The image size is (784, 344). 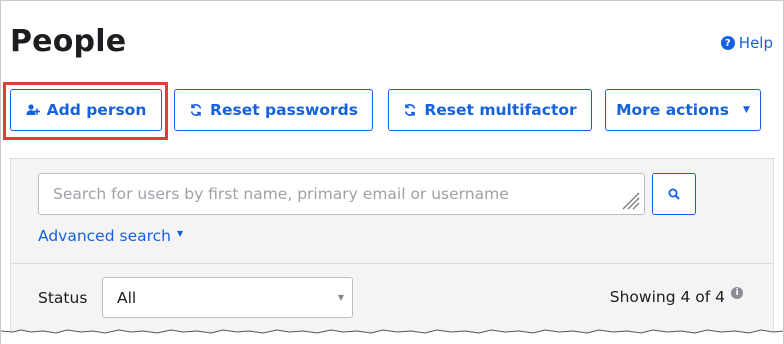 I want to click on search-button, so click(x=674, y=194).